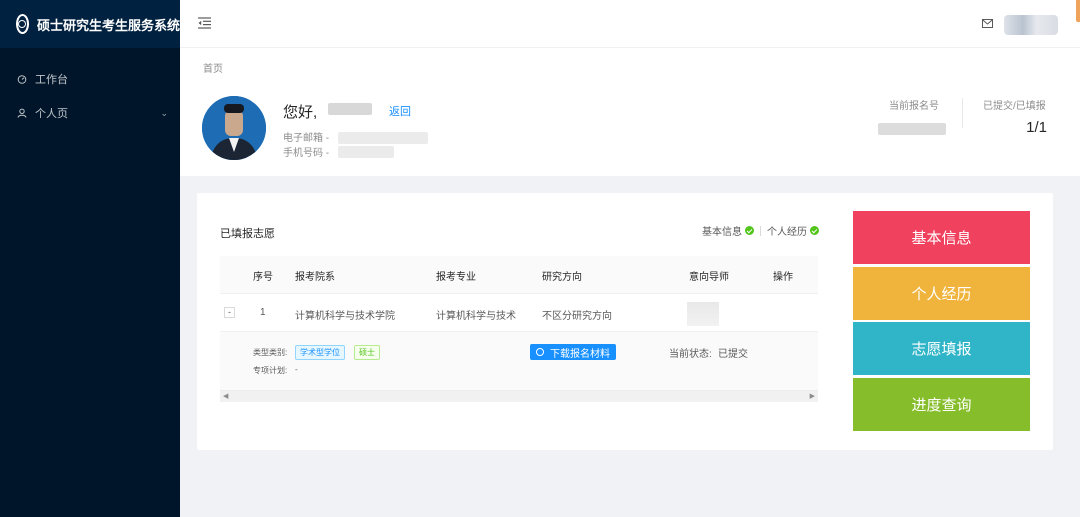  What do you see at coordinates (108, 25) in the screenshot?
I see `app-title: 硕士研究生考生服务系统` at bounding box center [108, 25].